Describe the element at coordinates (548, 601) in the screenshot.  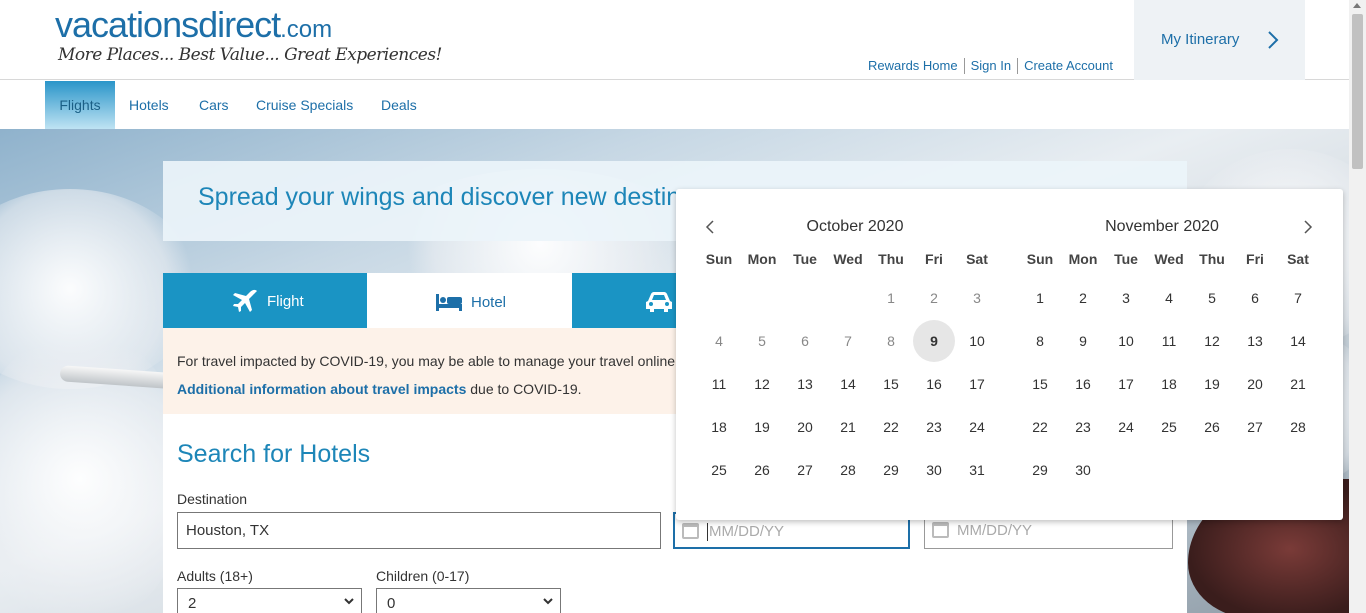
I see `chevron-down-icon` at that location.